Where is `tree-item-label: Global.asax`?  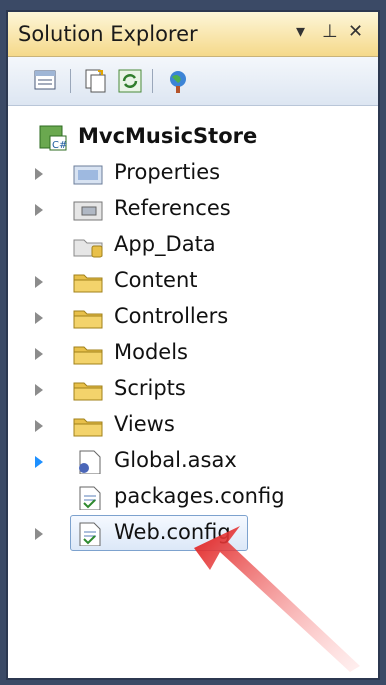
tree-item-label: Global.asax is located at coordinates (175, 460).